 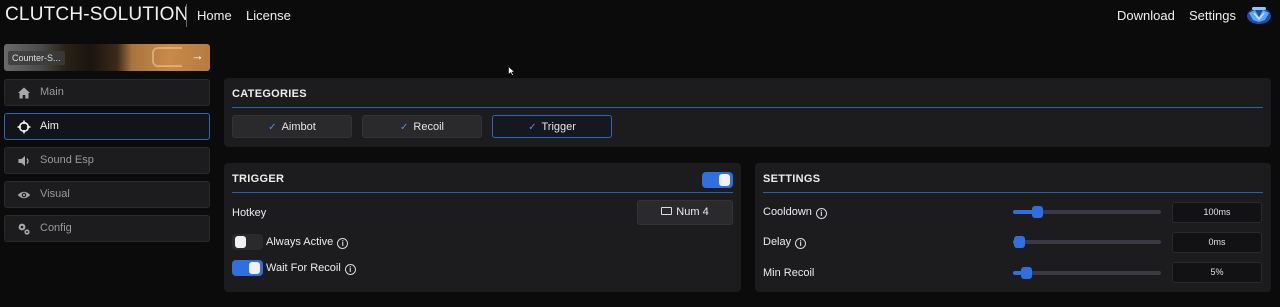 I want to click on sidebar-item-label: Visual, so click(x=55, y=194).